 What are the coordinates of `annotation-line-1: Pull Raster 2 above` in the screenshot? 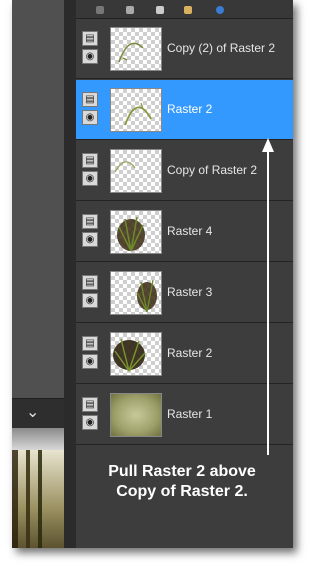 It's located at (182, 471).